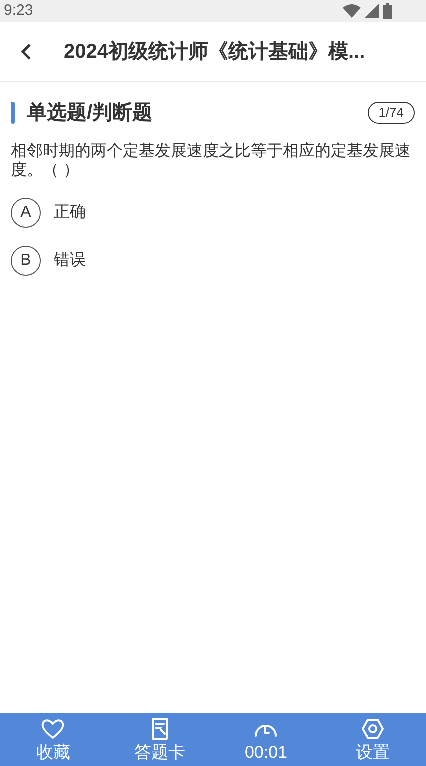  I want to click on question-text: 相邻时期的两个定基发展速度之比等于相应的定基发展速度。（ ）, so click(211, 161).